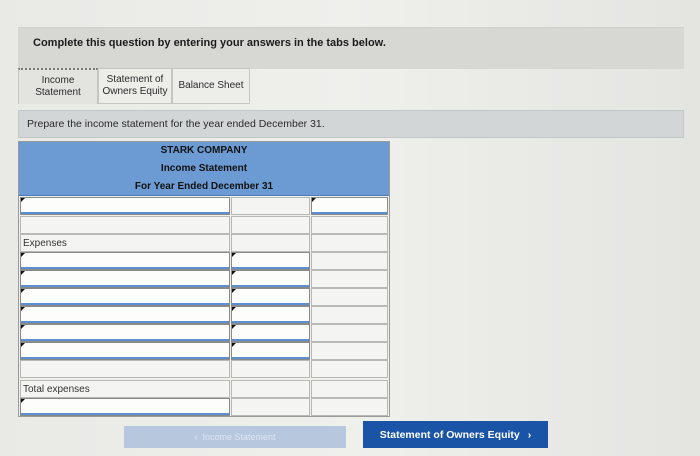 This screenshot has height=456, width=700. What do you see at coordinates (125, 389) in the screenshot?
I see `total-expenses-label-cell: Total expenses` at bounding box center [125, 389].